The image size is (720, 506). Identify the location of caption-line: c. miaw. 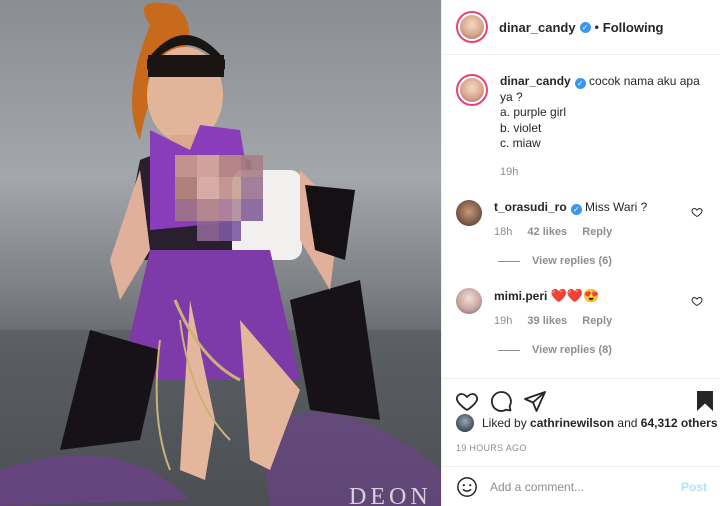
(520, 143).